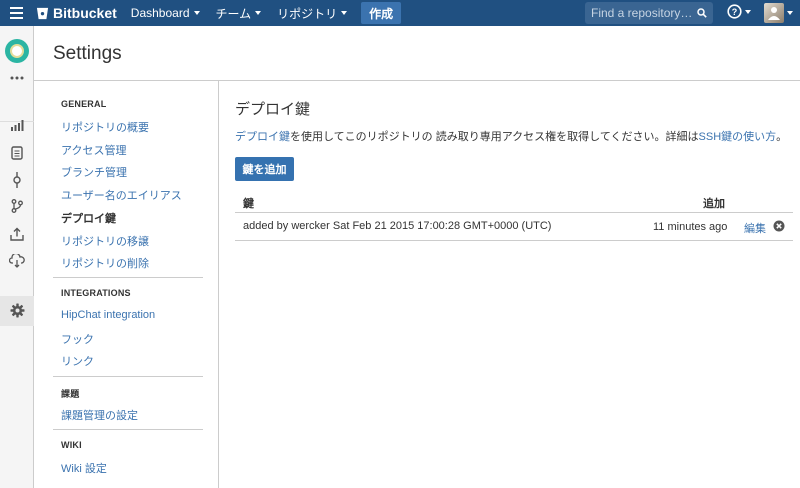 The image size is (800, 488). Describe the element at coordinates (121, 195) in the screenshot. I see `sidebar-item-username-aliases: ユーザー名のエイリアス` at that location.